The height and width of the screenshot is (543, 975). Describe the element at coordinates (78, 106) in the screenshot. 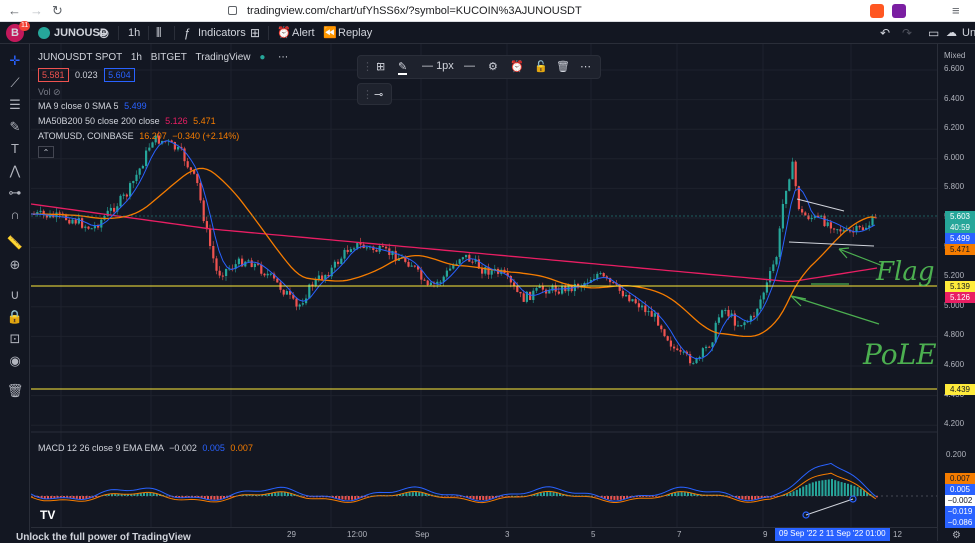

I see `ma9-label: MA 9 close 0 SMA 5` at that location.